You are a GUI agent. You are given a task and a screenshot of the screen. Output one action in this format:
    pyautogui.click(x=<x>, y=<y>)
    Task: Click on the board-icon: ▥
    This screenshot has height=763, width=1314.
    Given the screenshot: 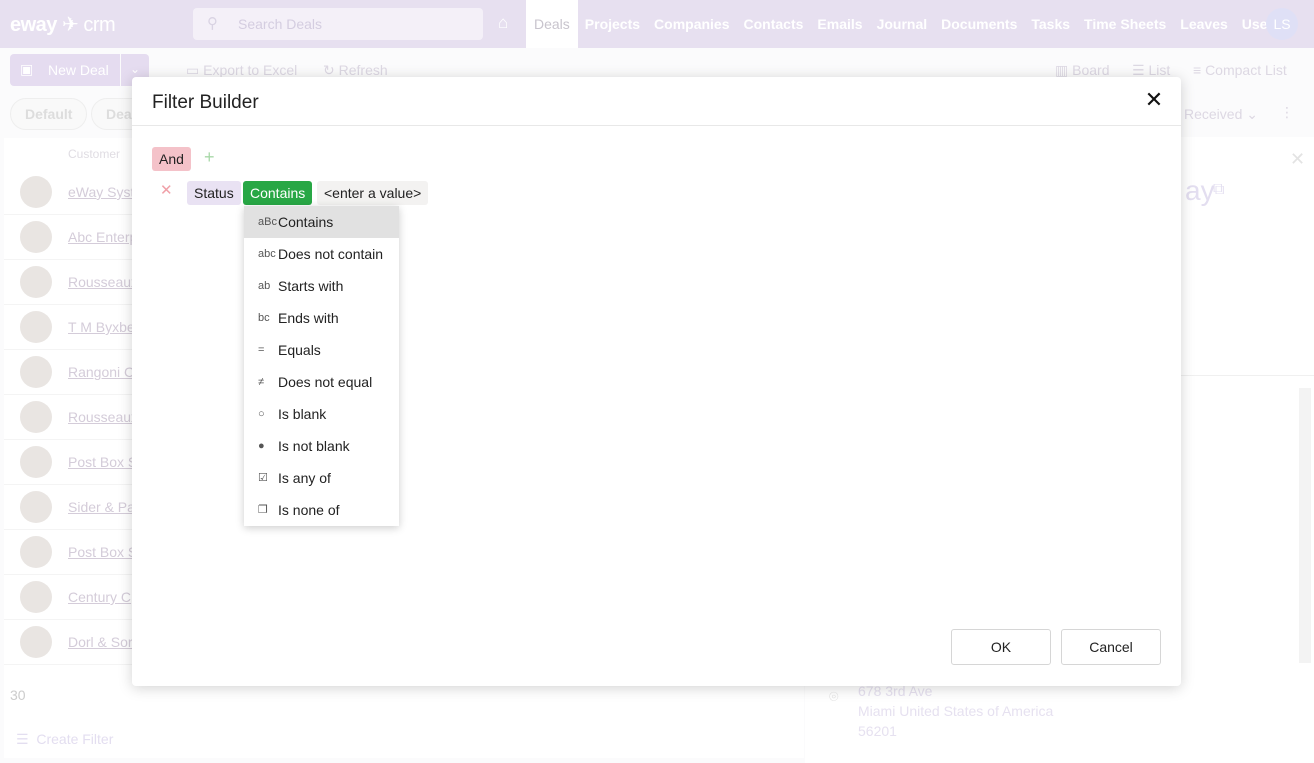 What is the action you would take?
    pyautogui.click(x=1062, y=70)
    